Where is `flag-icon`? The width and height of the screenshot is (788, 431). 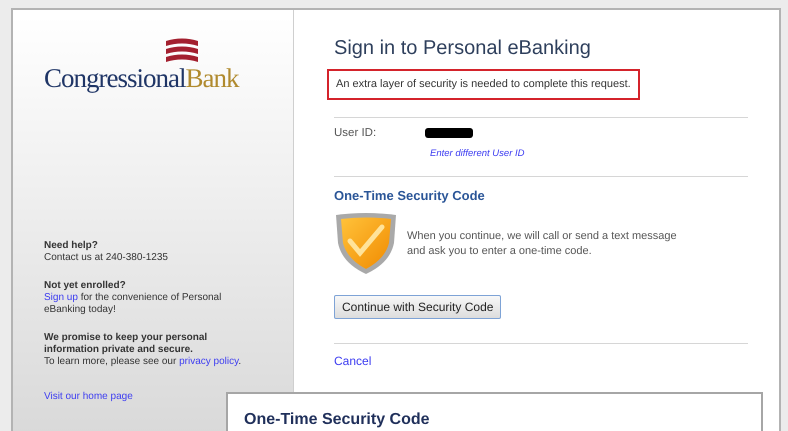
flag-icon is located at coordinates (182, 51).